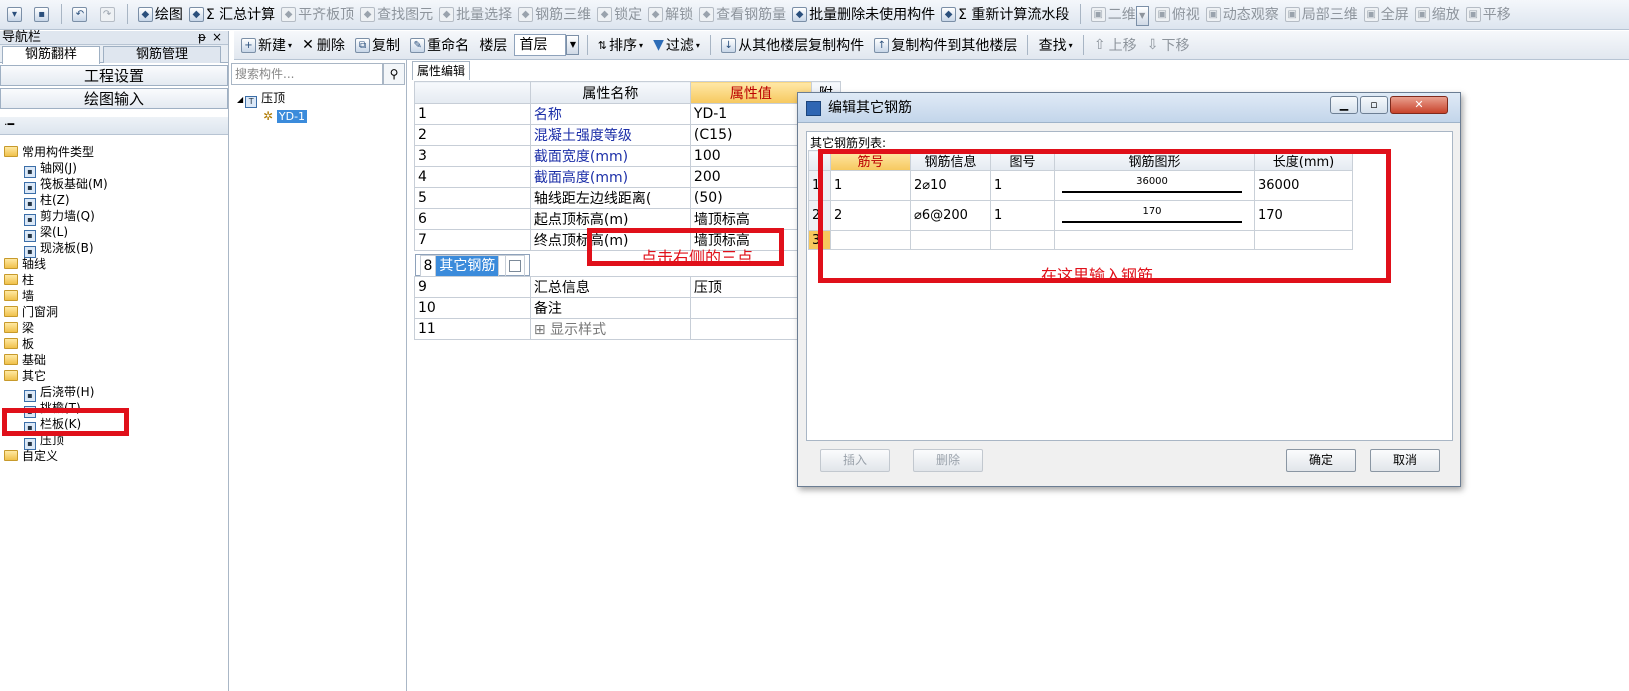 The height and width of the screenshot is (691, 1629). What do you see at coordinates (1386, 14) in the screenshot?
I see `view-button-4: ▣ 全屏` at bounding box center [1386, 14].